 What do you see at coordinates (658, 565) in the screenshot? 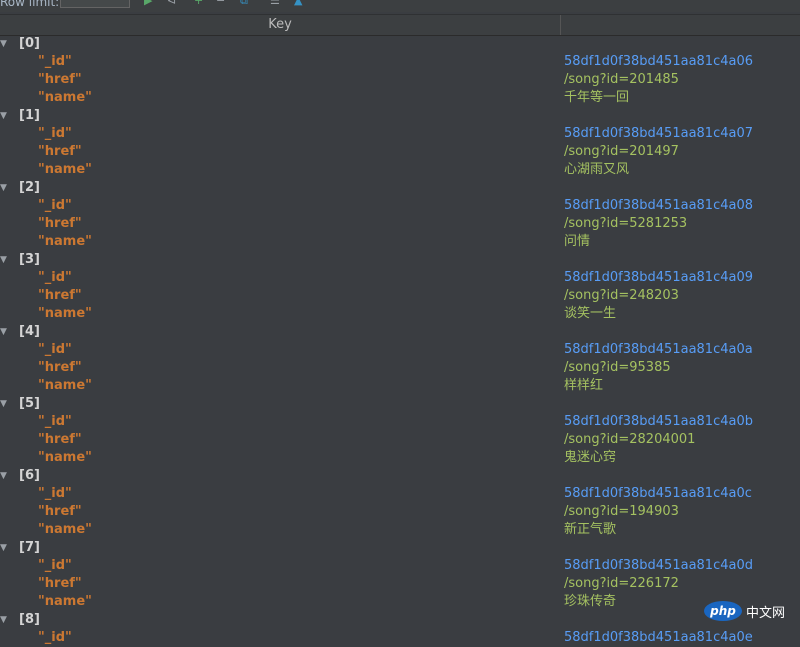
I see `field-value: 58df1d0f38bd451aa81c4a0d` at bounding box center [658, 565].